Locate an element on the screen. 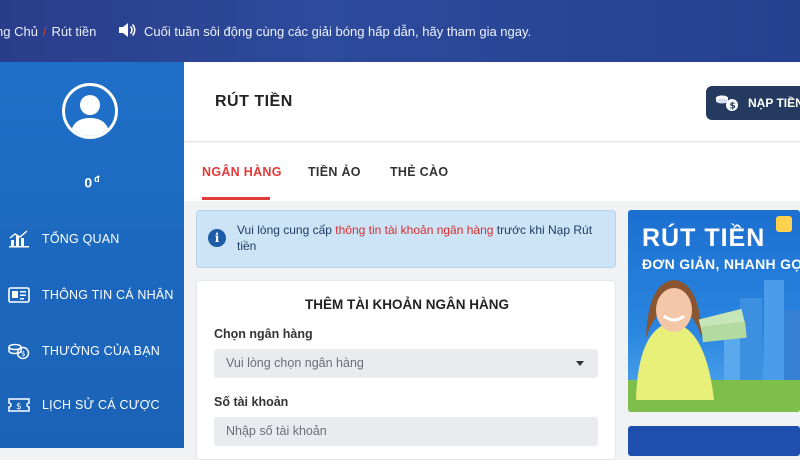 This screenshot has height=460, width=800. promo-banner: RÚT TIỀN ĐƠN GIẢN, NHANH GỌN is located at coordinates (714, 311).